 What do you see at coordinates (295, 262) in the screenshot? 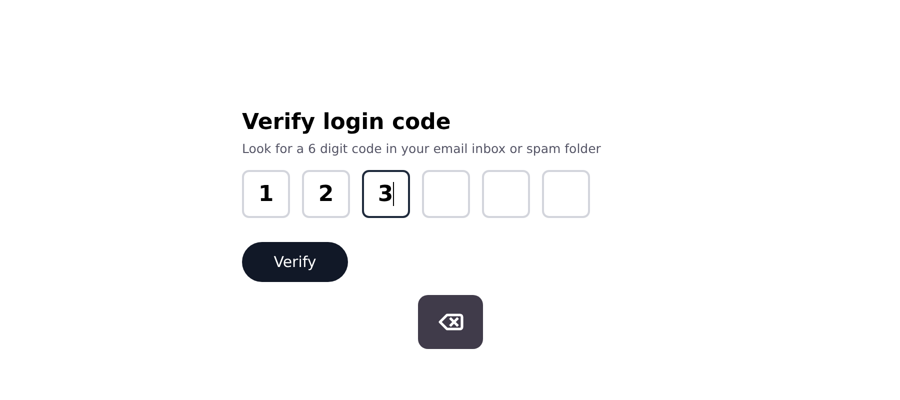
I see `verify-button: Verify` at bounding box center [295, 262].